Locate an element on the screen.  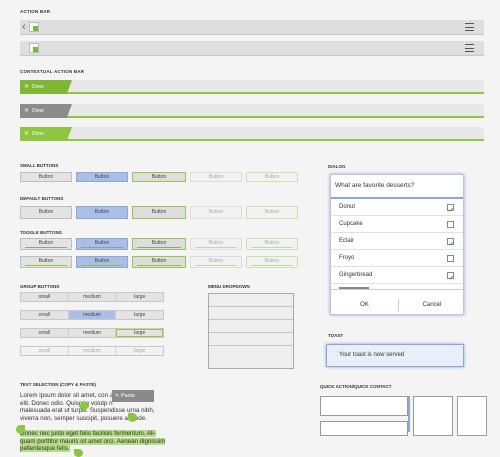
paste-popup: ✎ Paste is located at coordinates (133, 396).